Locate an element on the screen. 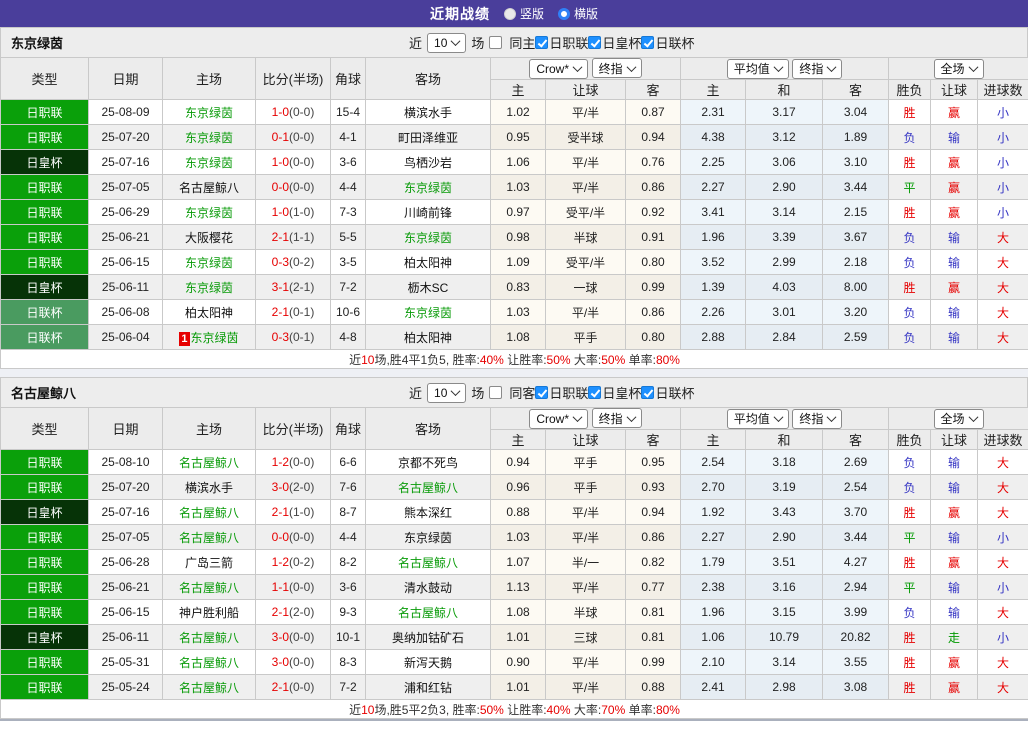  avg-away-cell: 3.70 is located at coordinates (856, 512).